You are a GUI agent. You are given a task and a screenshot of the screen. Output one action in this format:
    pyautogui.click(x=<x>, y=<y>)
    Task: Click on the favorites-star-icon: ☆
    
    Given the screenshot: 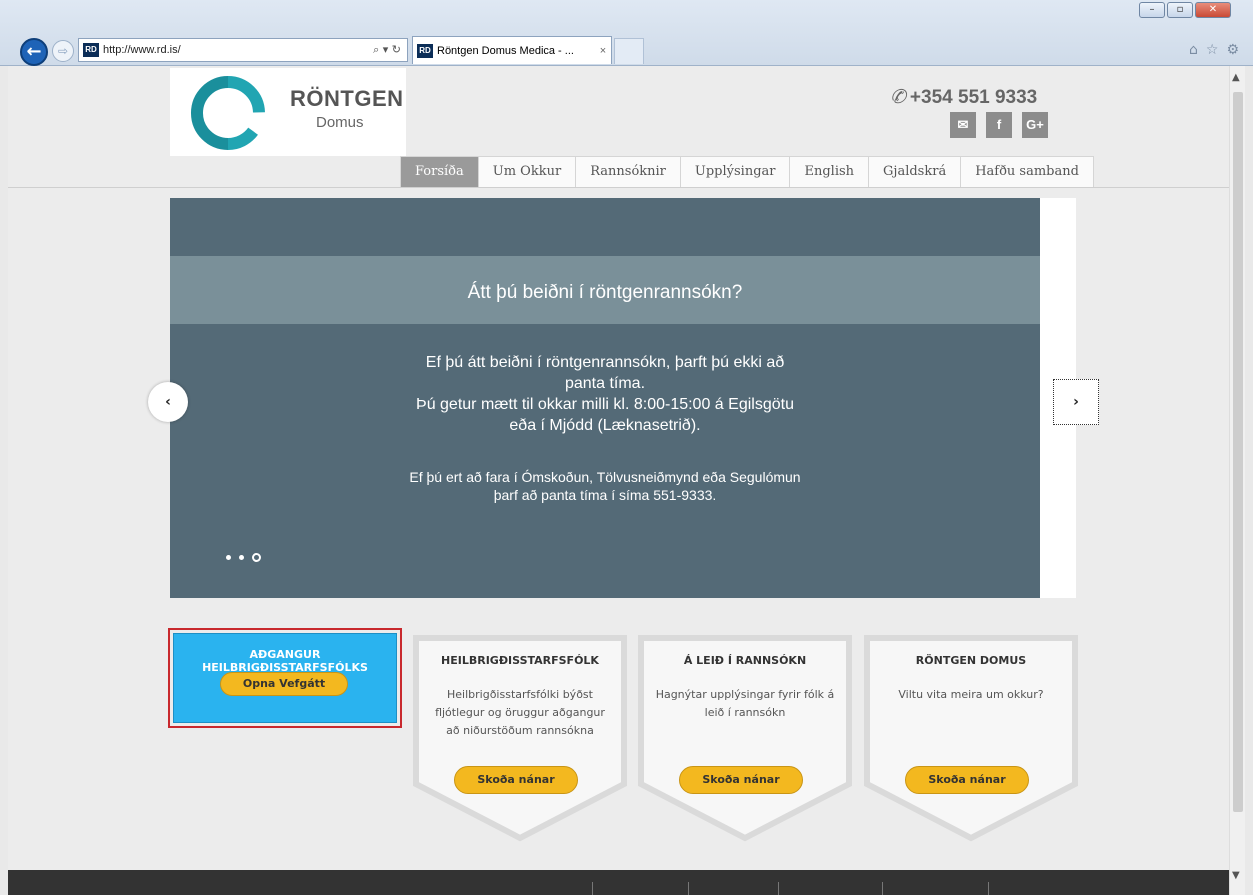 What is the action you would take?
    pyautogui.click(x=1212, y=50)
    